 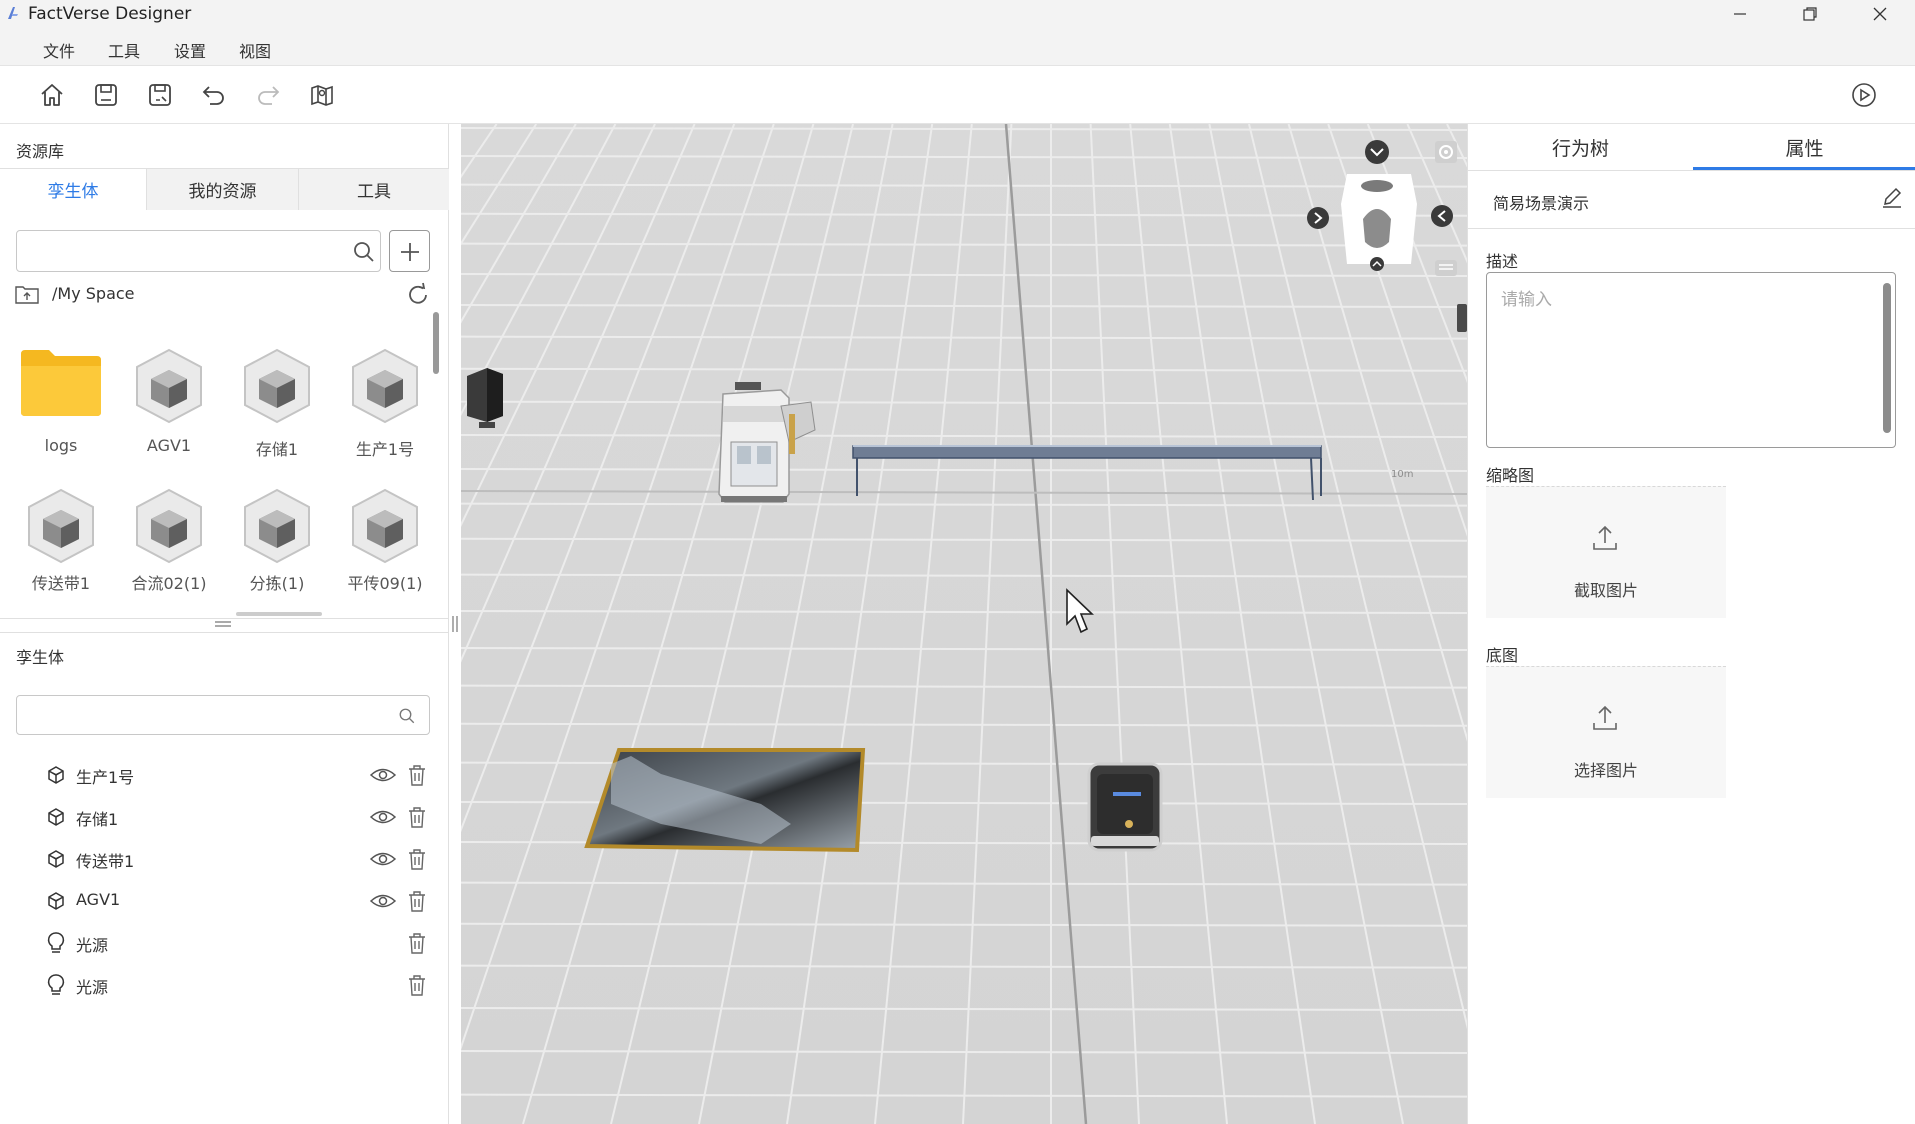 What do you see at coordinates (1810, 14) in the screenshot?
I see `restore-button` at bounding box center [1810, 14].